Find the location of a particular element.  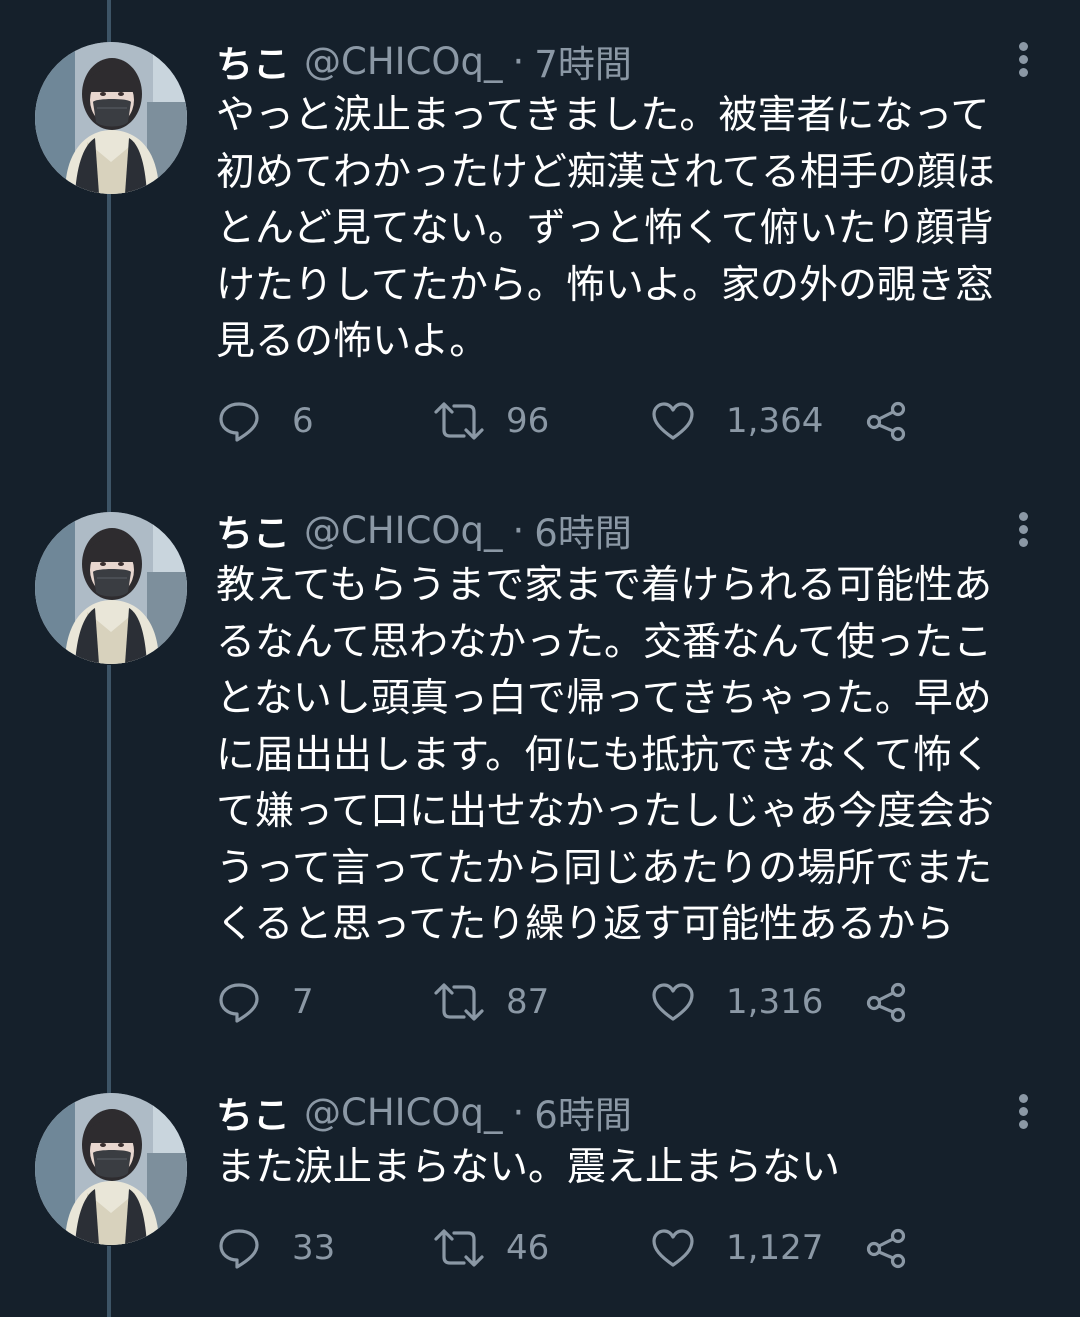

like-count: 1,127 is located at coordinates (775, 1248).